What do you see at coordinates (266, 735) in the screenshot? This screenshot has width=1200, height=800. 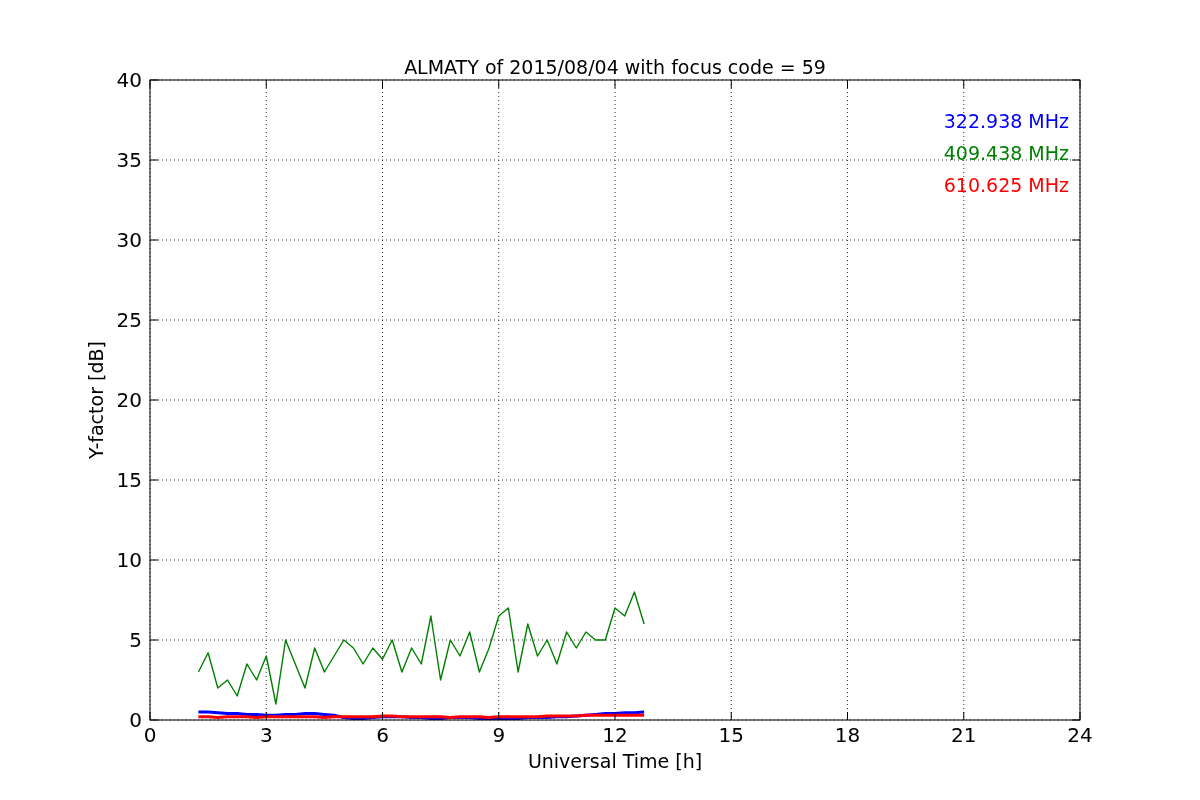 I see `tick-label: 3` at bounding box center [266, 735].